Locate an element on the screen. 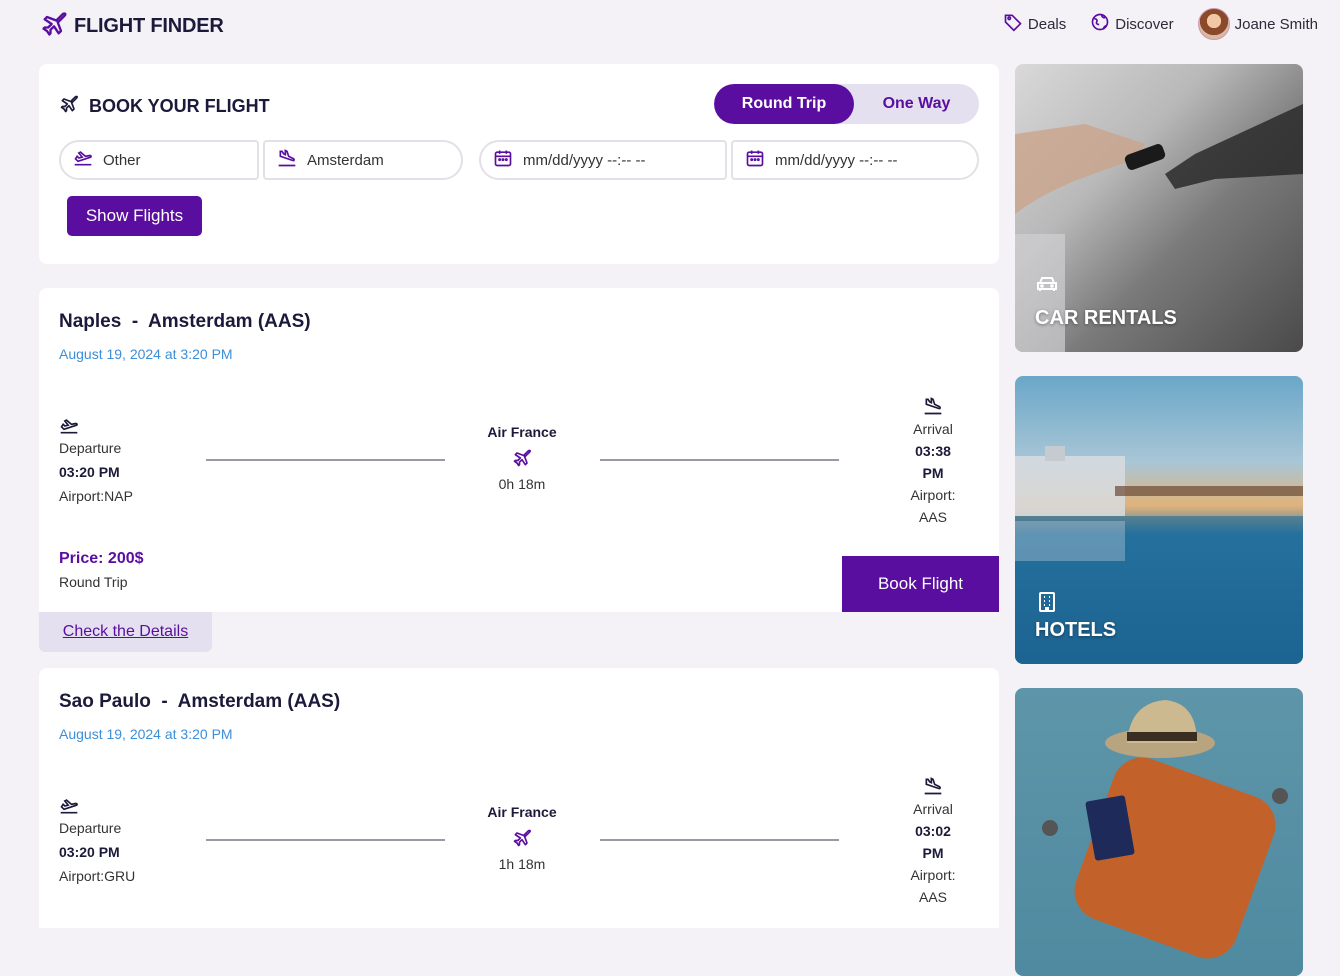 The height and width of the screenshot is (976, 1340). hotels-label: HOTELS is located at coordinates (1076, 630).